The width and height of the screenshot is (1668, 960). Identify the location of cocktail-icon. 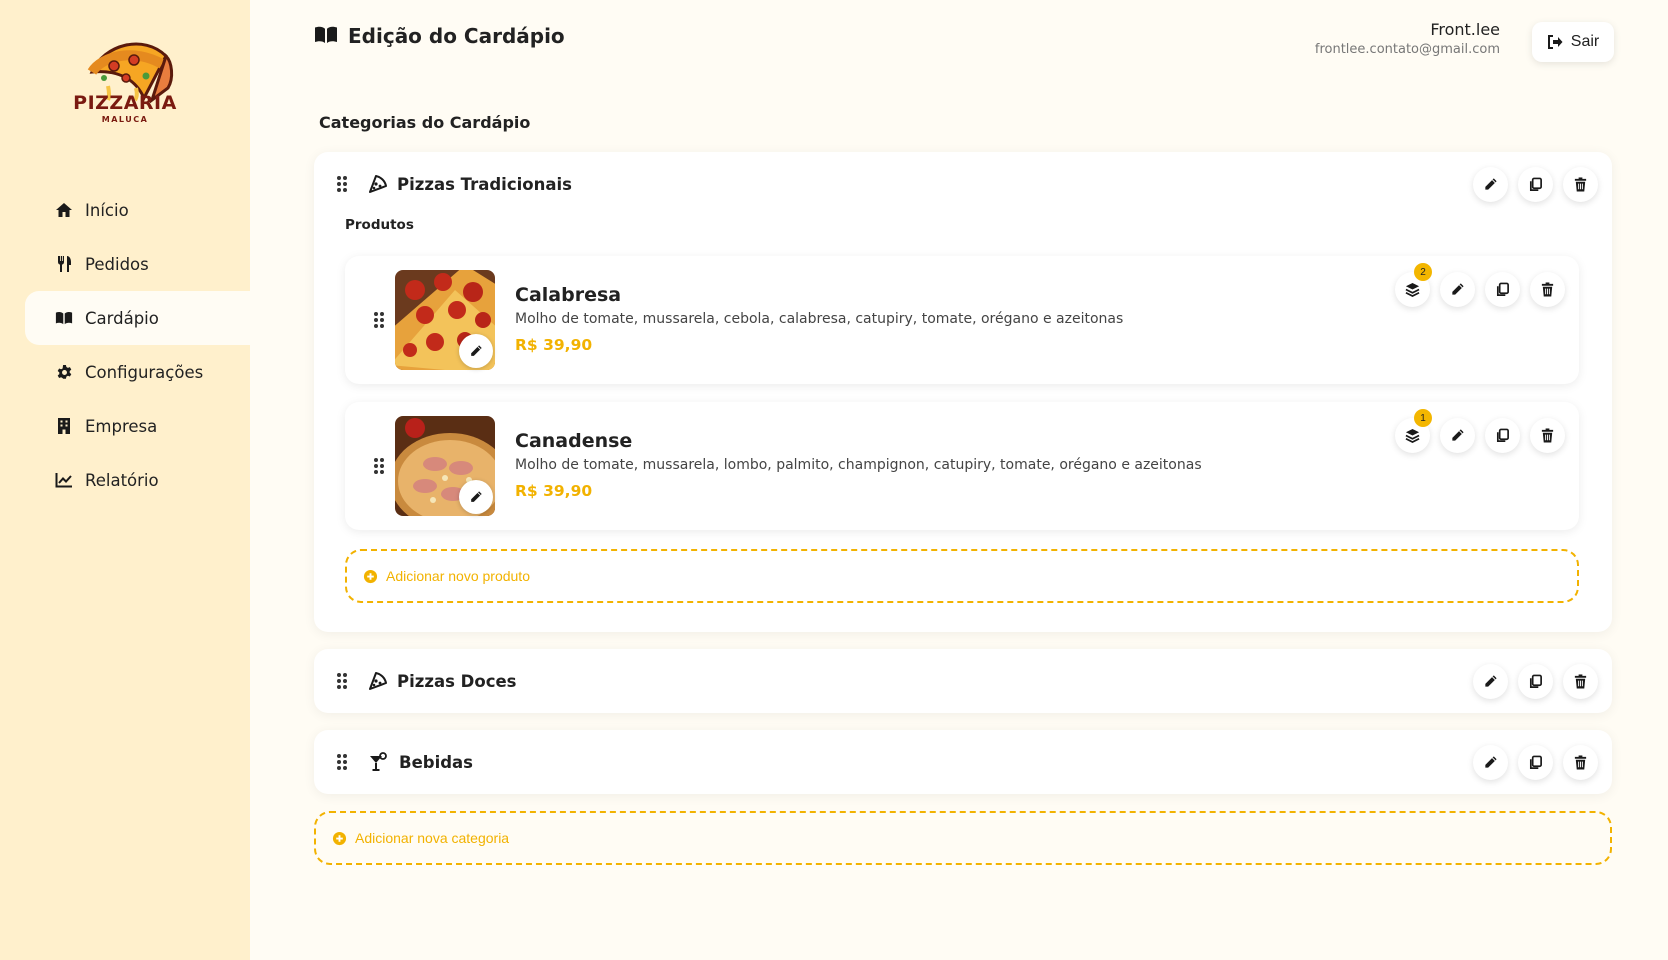
(378, 762).